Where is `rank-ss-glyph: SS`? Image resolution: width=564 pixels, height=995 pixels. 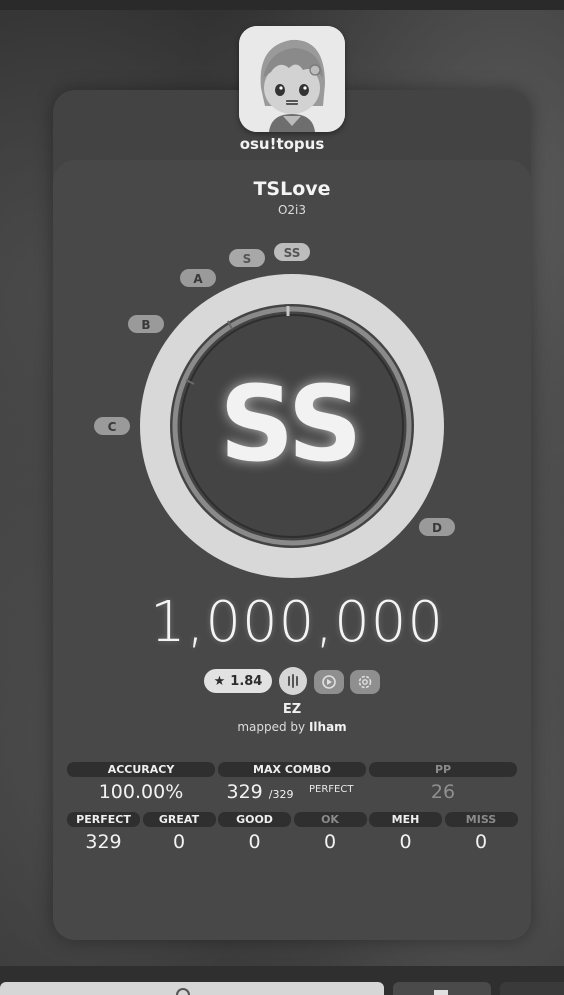
rank-ss-glyph: SS is located at coordinates (290, 424).